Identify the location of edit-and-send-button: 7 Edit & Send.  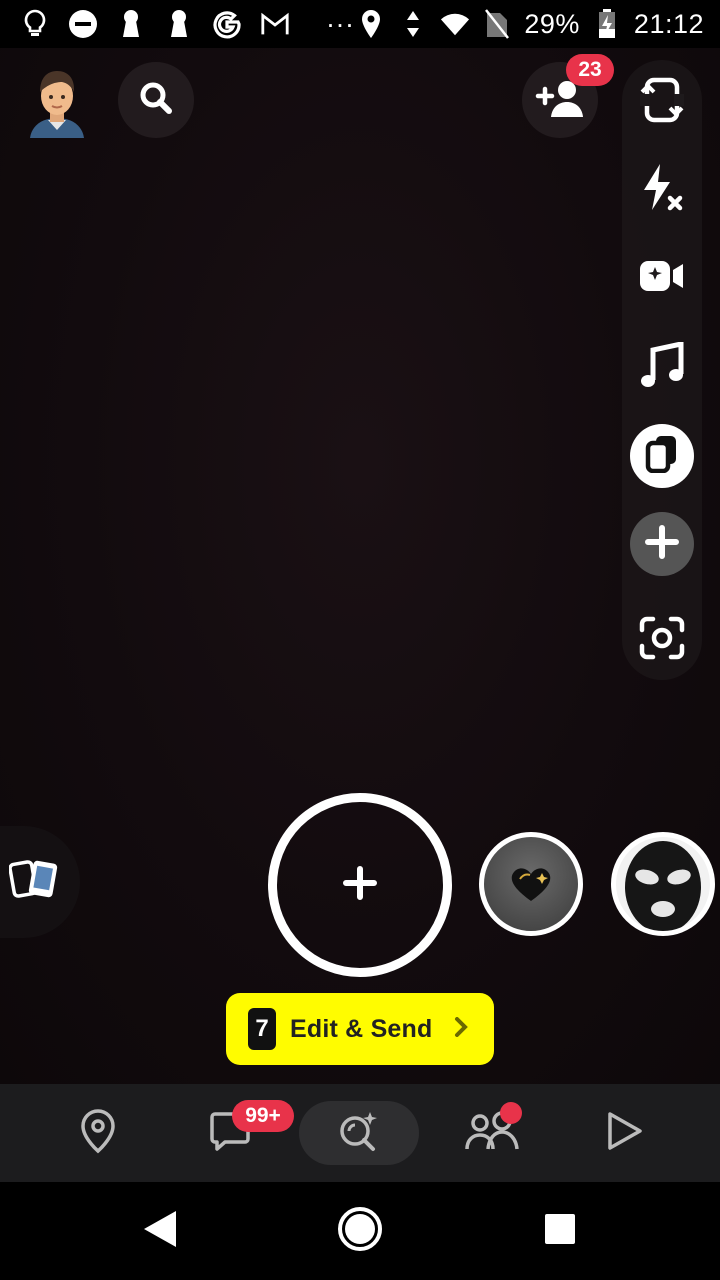
(360, 1029).